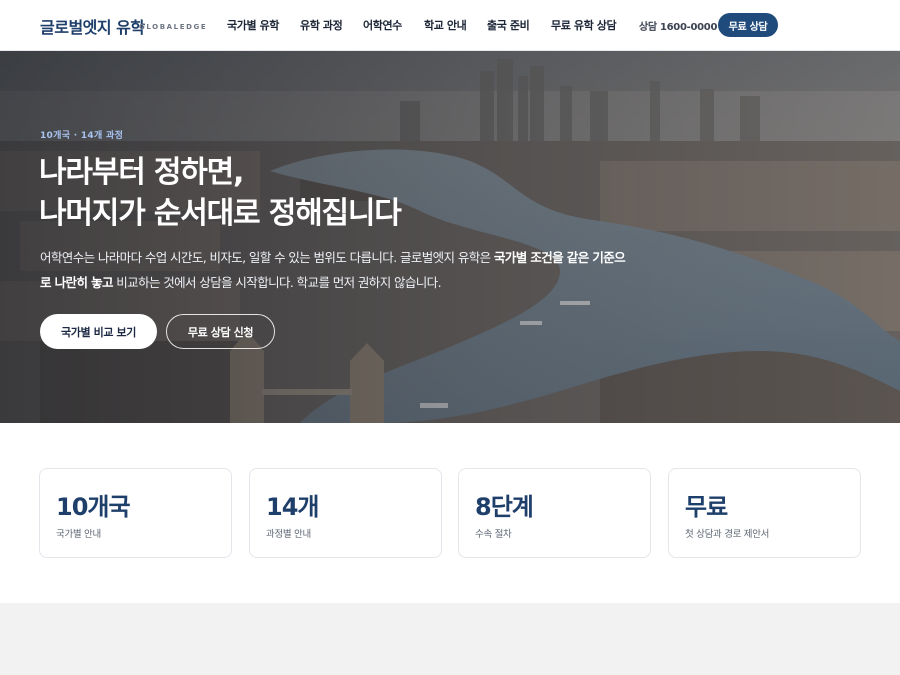  Describe the element at coordinates (450, 639) in the screenshot. I see `next-section` at that location.